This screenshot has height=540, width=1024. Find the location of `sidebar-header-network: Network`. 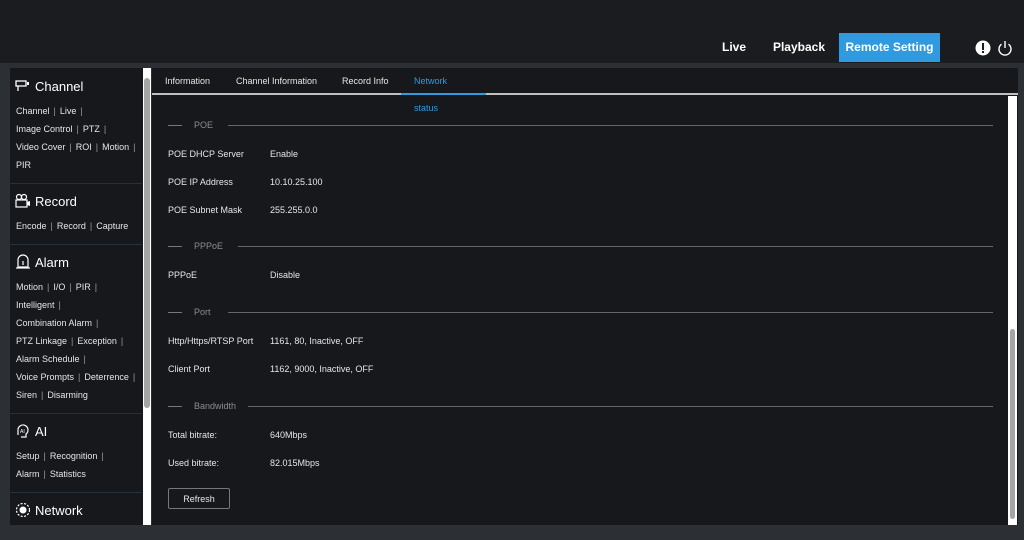

sidebar-header-network: Network is located at coordinates (76, 510).